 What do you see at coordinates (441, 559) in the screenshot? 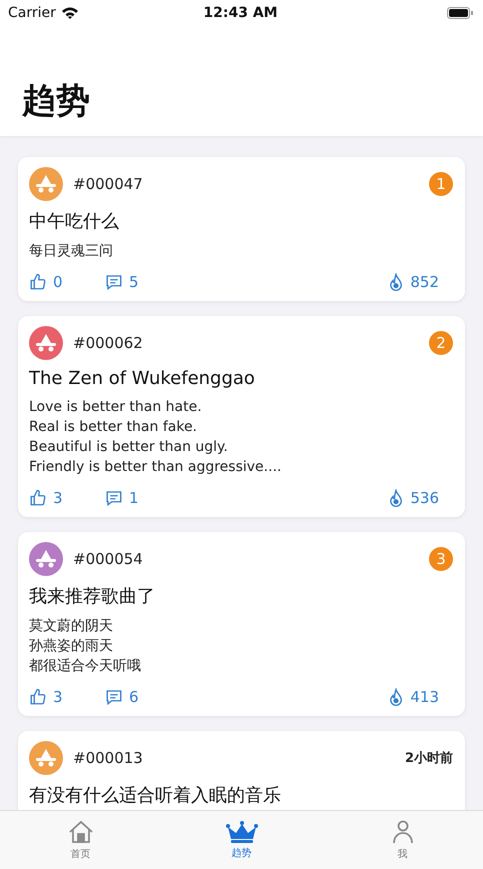
I see `rank-badge: 3` at bounding box center [441, 559].